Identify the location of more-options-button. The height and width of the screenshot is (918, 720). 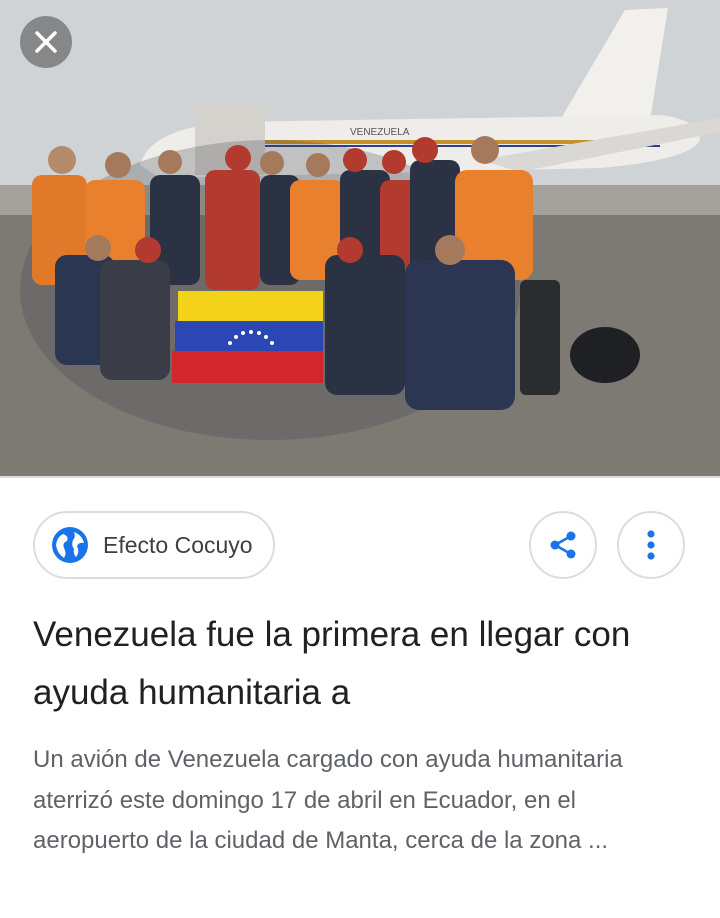
(651, 545).